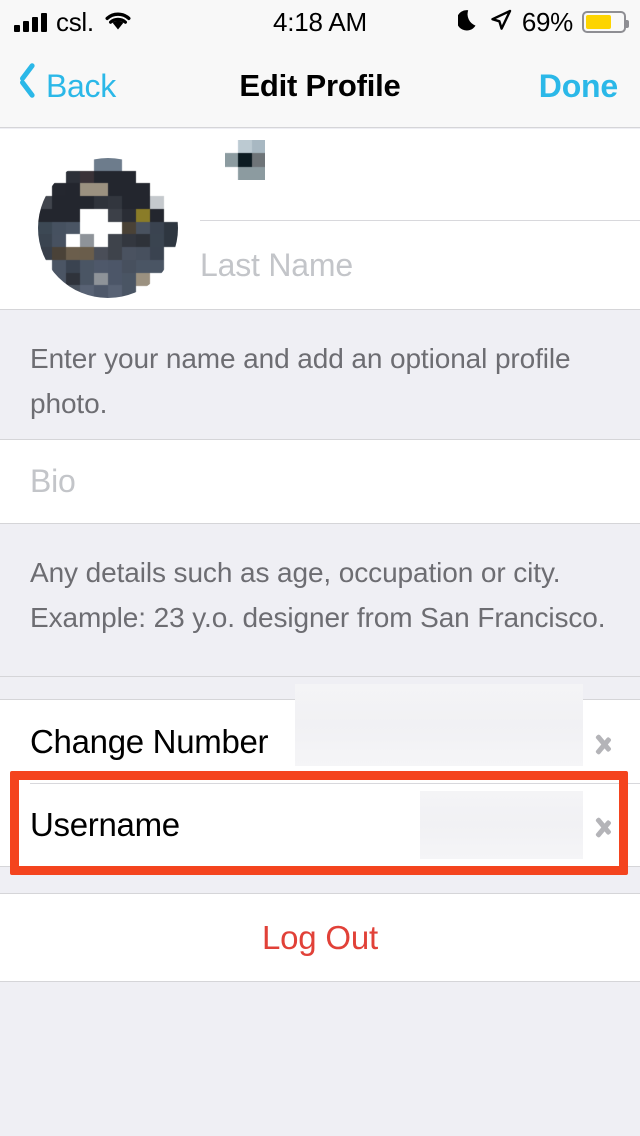  Describe the element at coordinates (335, 783) in the screenshot. I see `row-divider` at that location.